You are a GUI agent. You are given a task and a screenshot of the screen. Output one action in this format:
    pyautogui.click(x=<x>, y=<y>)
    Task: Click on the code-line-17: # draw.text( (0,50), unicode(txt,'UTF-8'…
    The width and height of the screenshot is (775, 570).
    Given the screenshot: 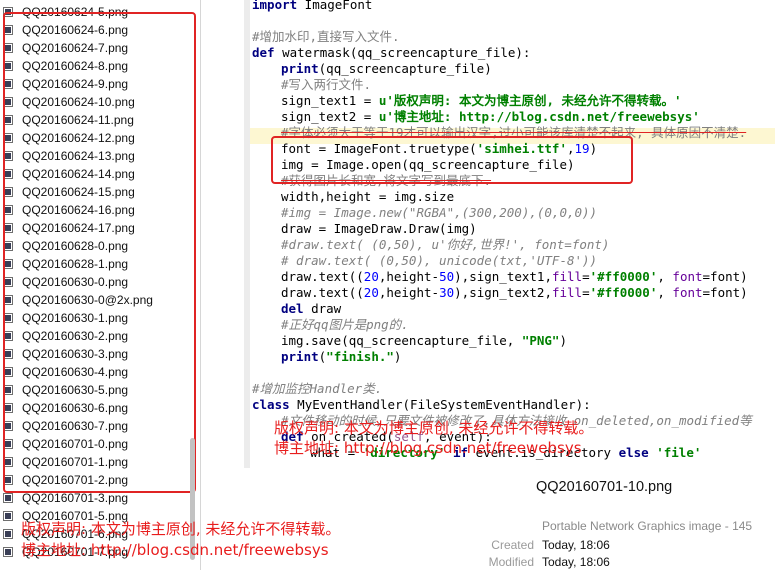 What is the action you would take?
    pyautogui.click(x=439, y=261)
    